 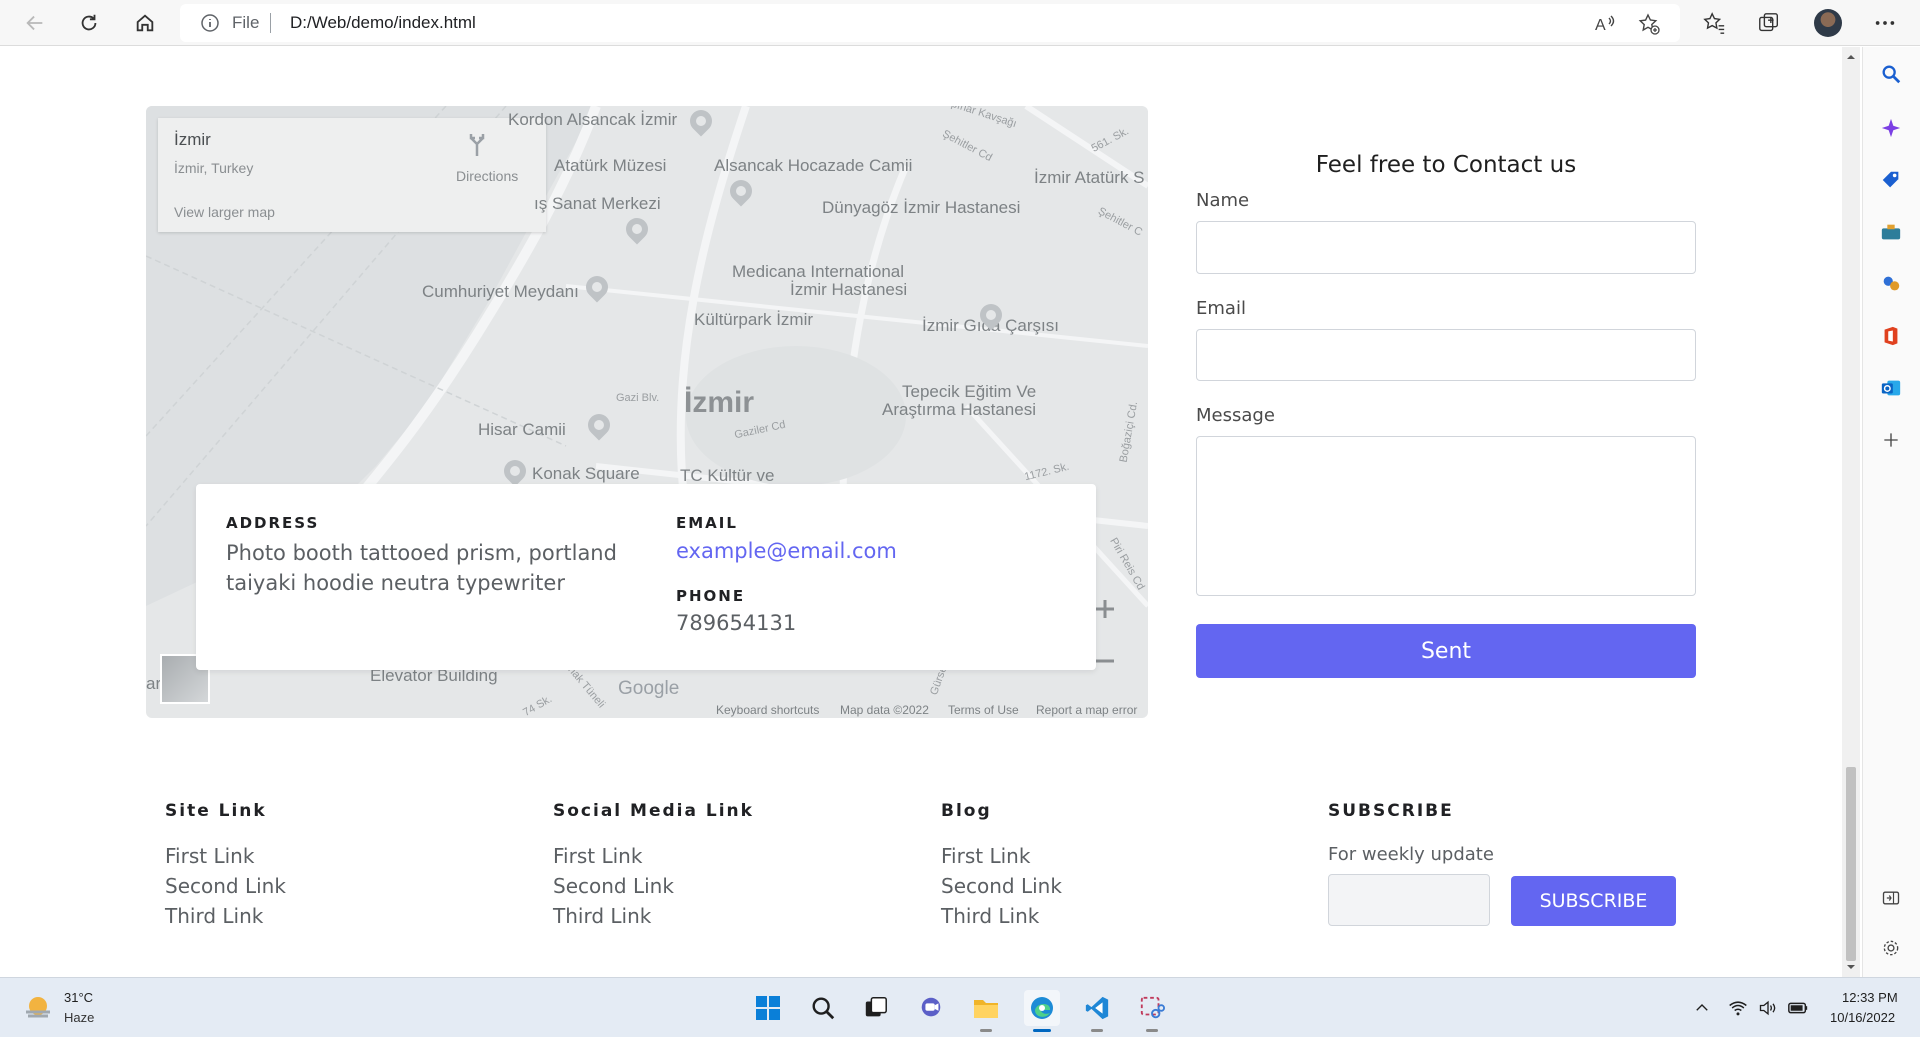 I want to click on map-data-text: Map data ©2022, so click(x=884, y=710).